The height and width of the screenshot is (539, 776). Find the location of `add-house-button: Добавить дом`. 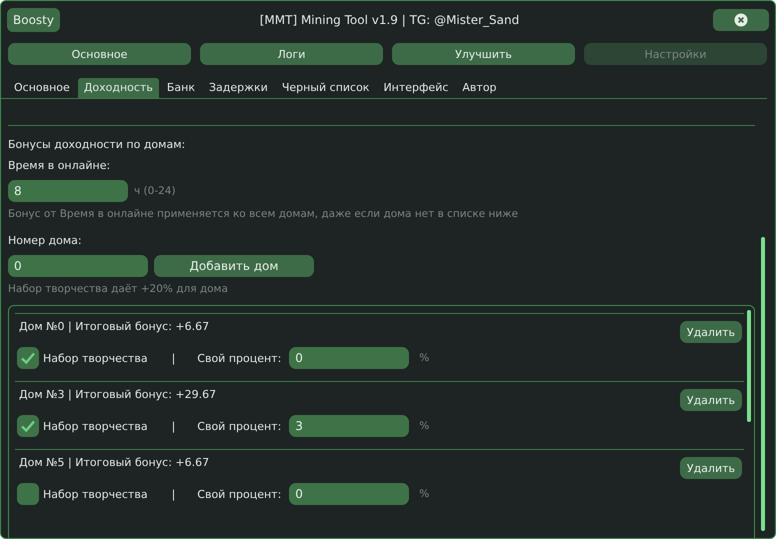

add-house-button: Добавить дом is located at coordinates (234, 266).